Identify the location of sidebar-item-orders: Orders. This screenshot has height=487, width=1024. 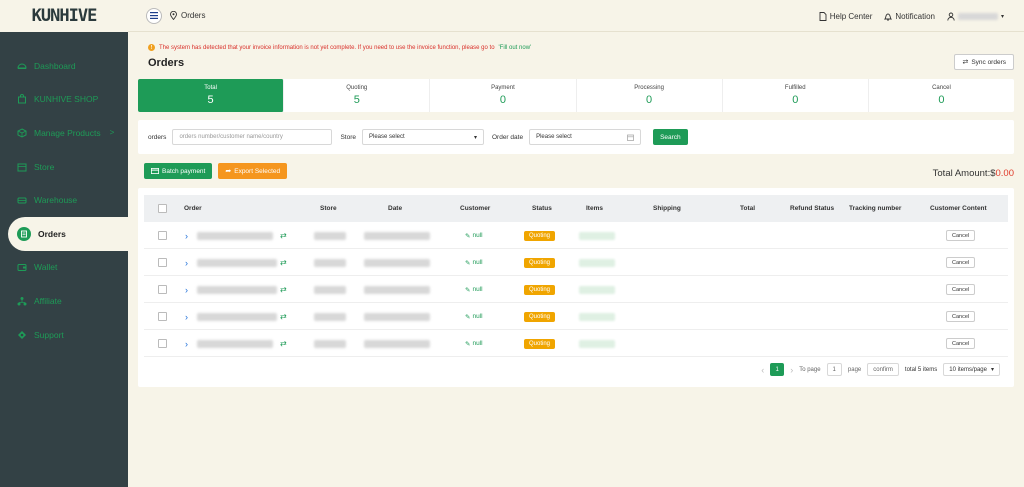
(68, 233).